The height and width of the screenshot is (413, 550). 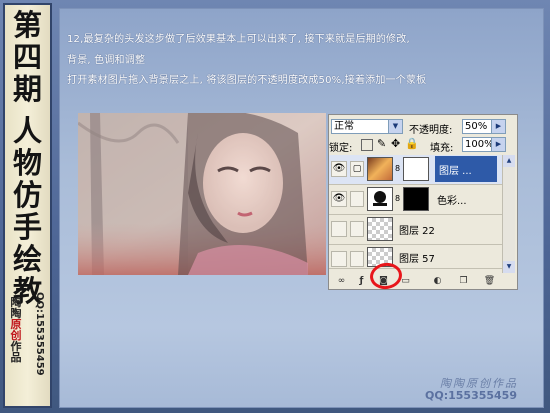 I want to click on adjustment-icon, so click(x=380, y=198).